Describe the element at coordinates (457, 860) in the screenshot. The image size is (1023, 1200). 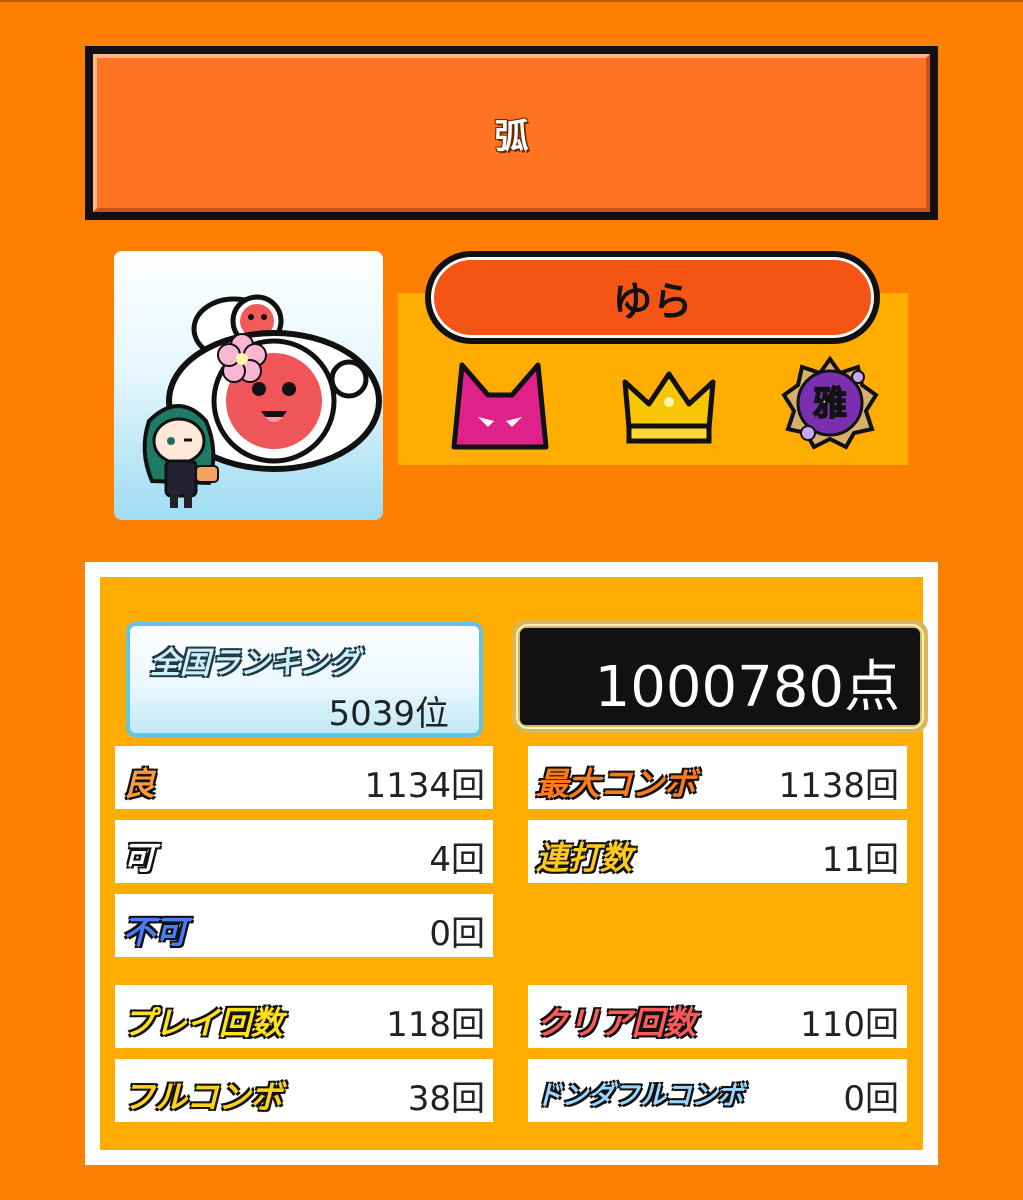
I see `stat-value-ok: 4回` at that location.